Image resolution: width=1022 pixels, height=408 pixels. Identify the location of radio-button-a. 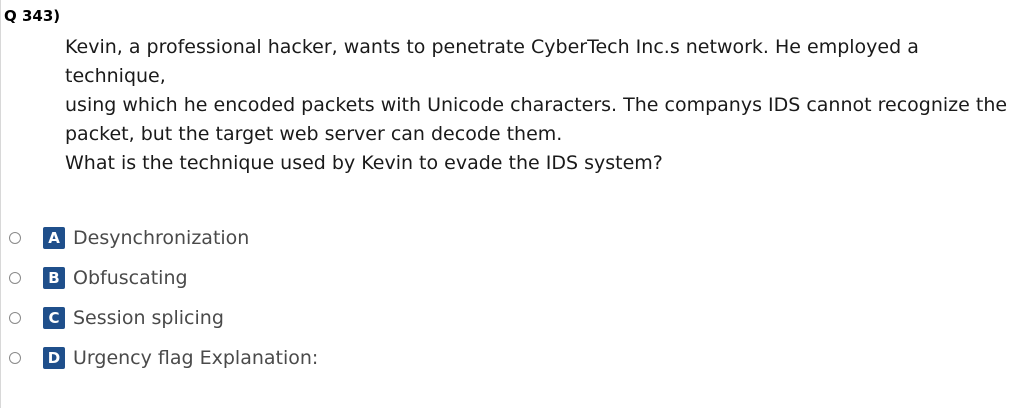
(15, 238).